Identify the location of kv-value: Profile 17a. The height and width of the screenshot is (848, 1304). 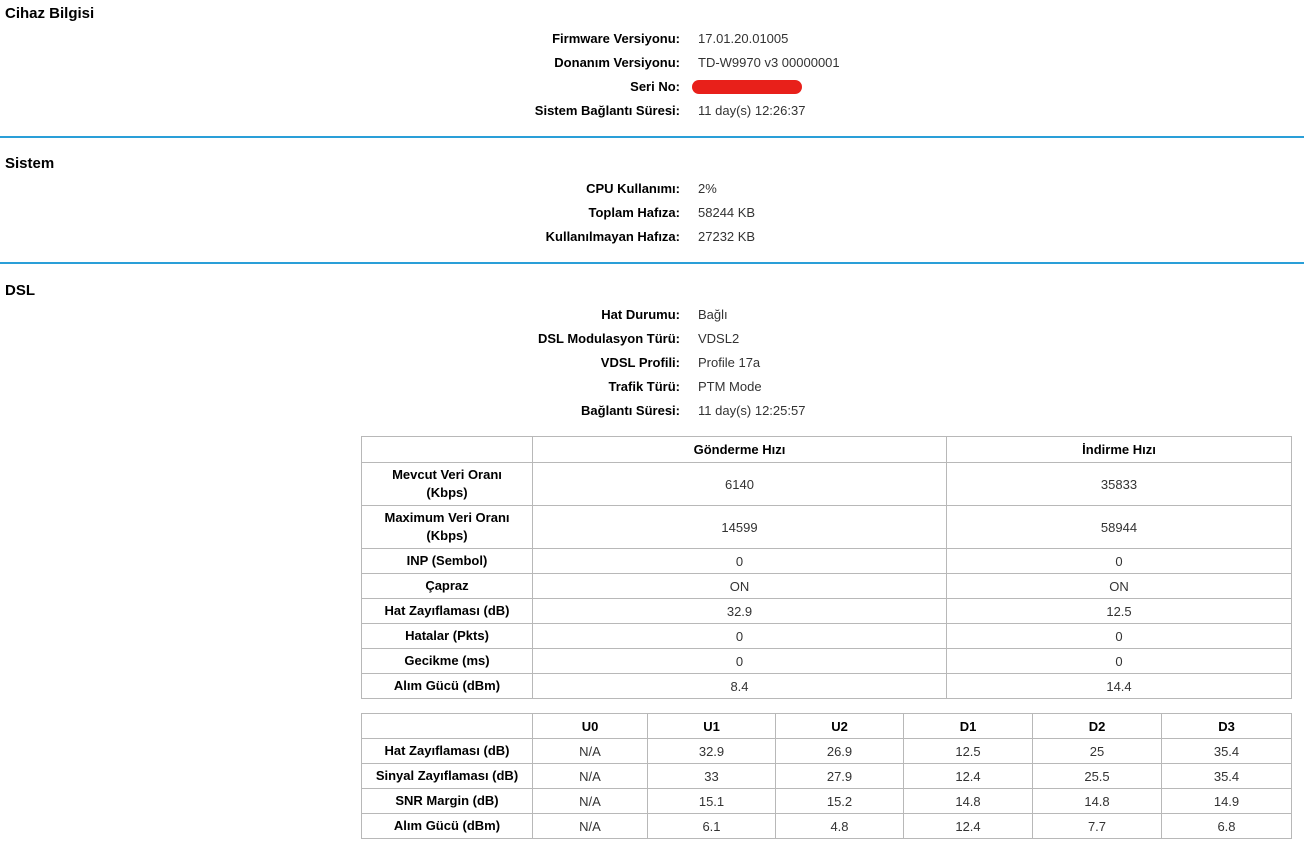
(729, 362).